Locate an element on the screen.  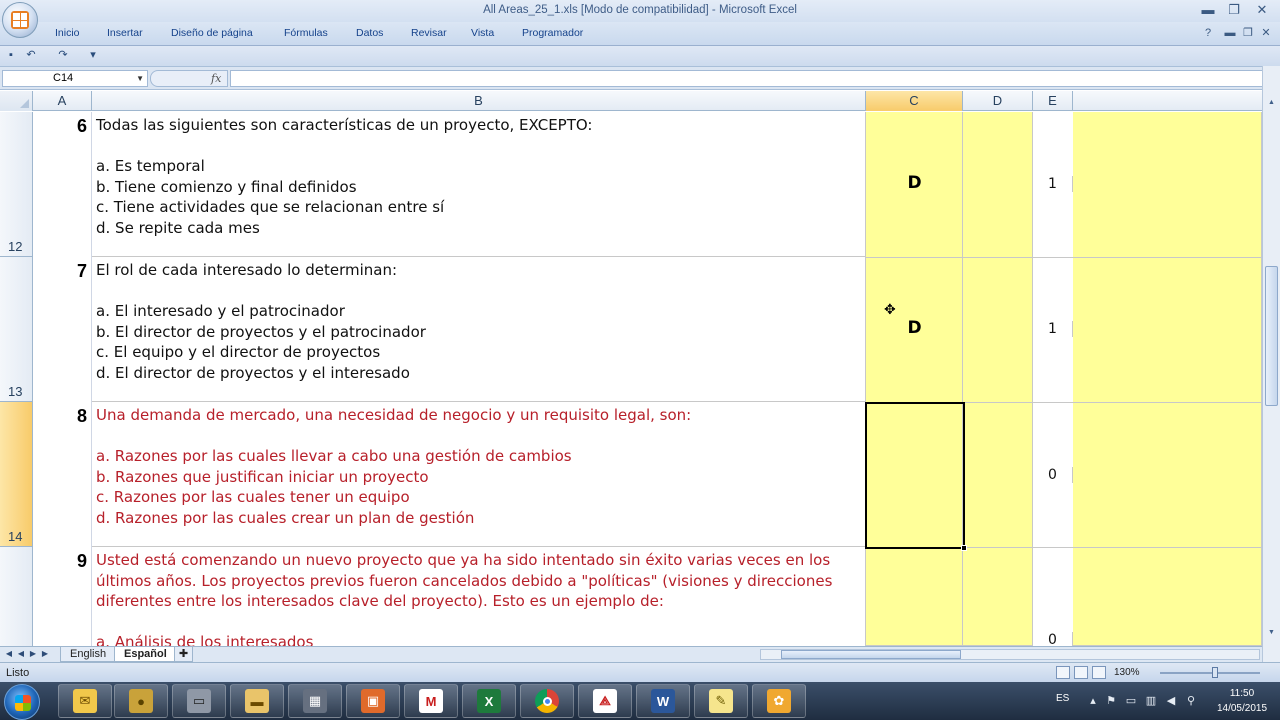
taskbar-coins: ● is located at coordinates (141, 701).